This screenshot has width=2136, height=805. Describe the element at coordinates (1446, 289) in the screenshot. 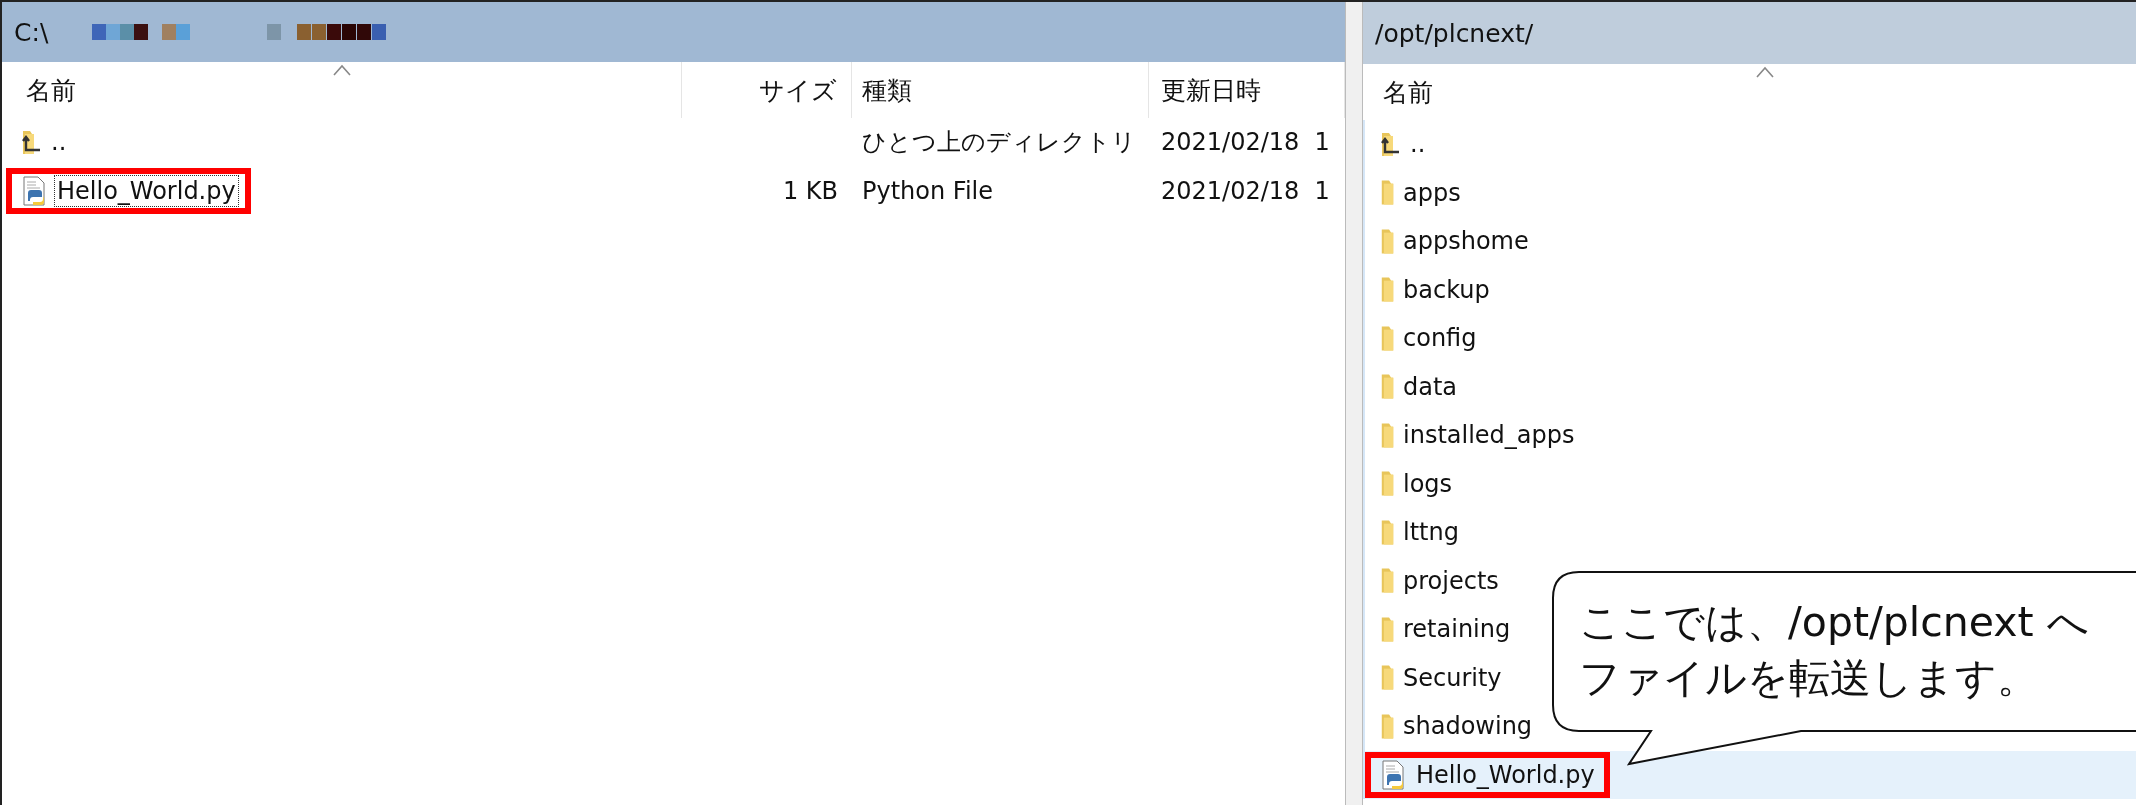

I see `file-name: backup` at that location.